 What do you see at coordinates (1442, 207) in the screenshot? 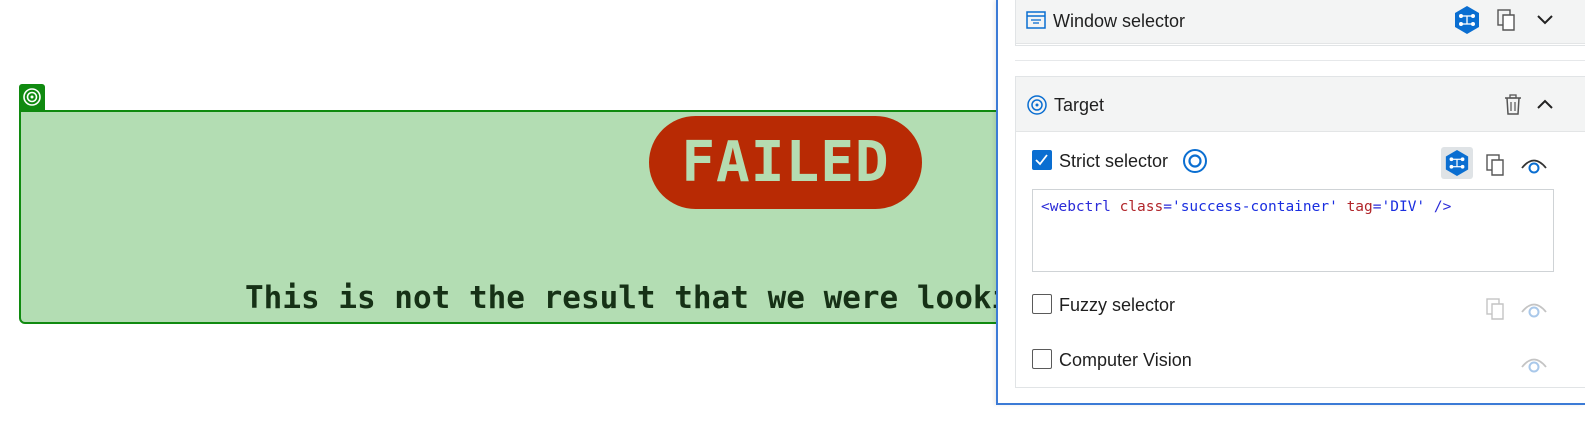
I see `code-close: />` at bounding box center [1442, 207].